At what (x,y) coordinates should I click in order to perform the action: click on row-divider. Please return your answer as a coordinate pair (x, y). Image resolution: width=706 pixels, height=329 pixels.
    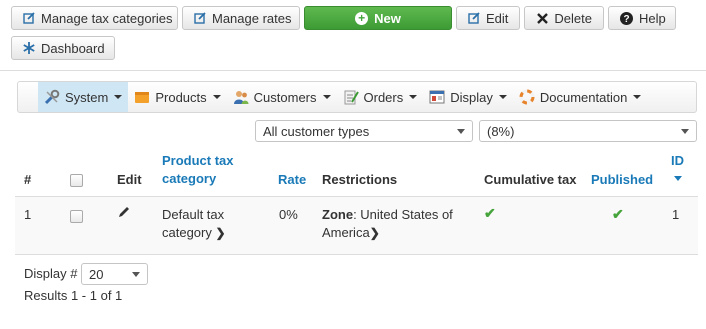
    Looking at the image, I should click on (356, 254).